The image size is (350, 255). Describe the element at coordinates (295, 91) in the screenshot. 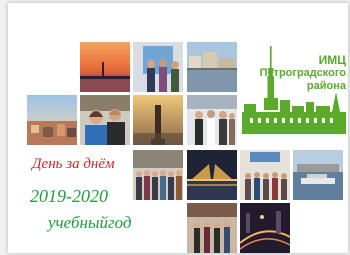

I see `imc-logo: ИМЦ Петроградского района` at that location.